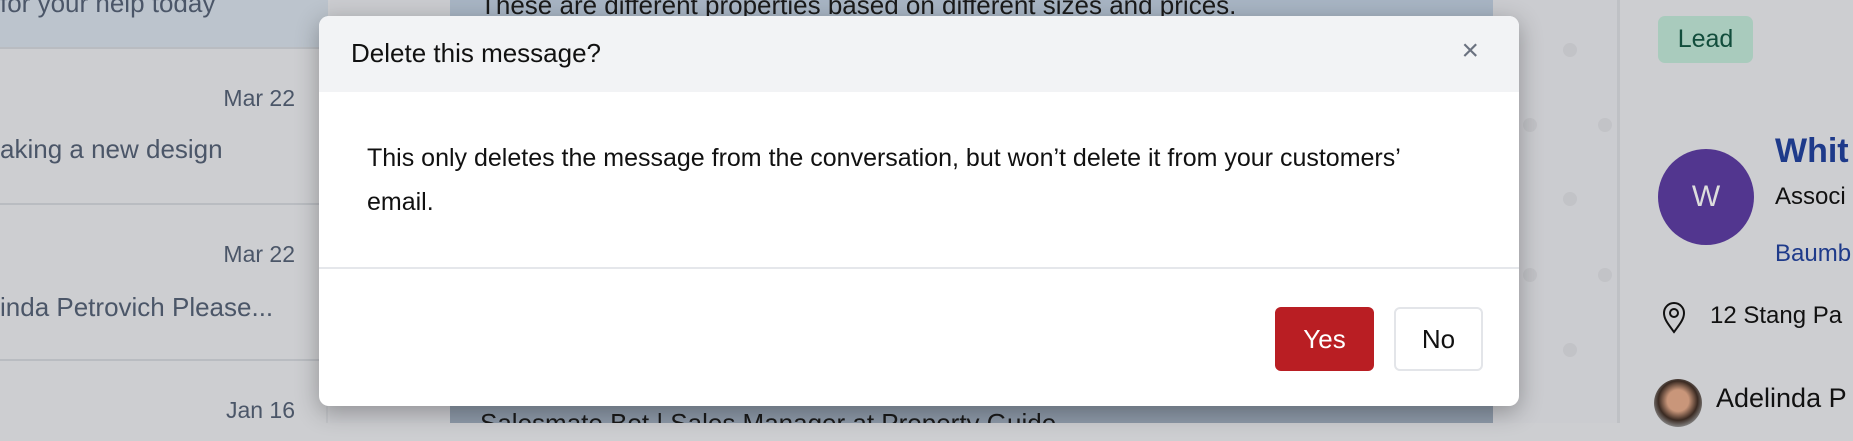 The height and width of the screenshot is (441, 1853). What do you see at coordinates (1706, 197) in the screenshot?
I see `avatar: W` at bounding box center [1706, 197].